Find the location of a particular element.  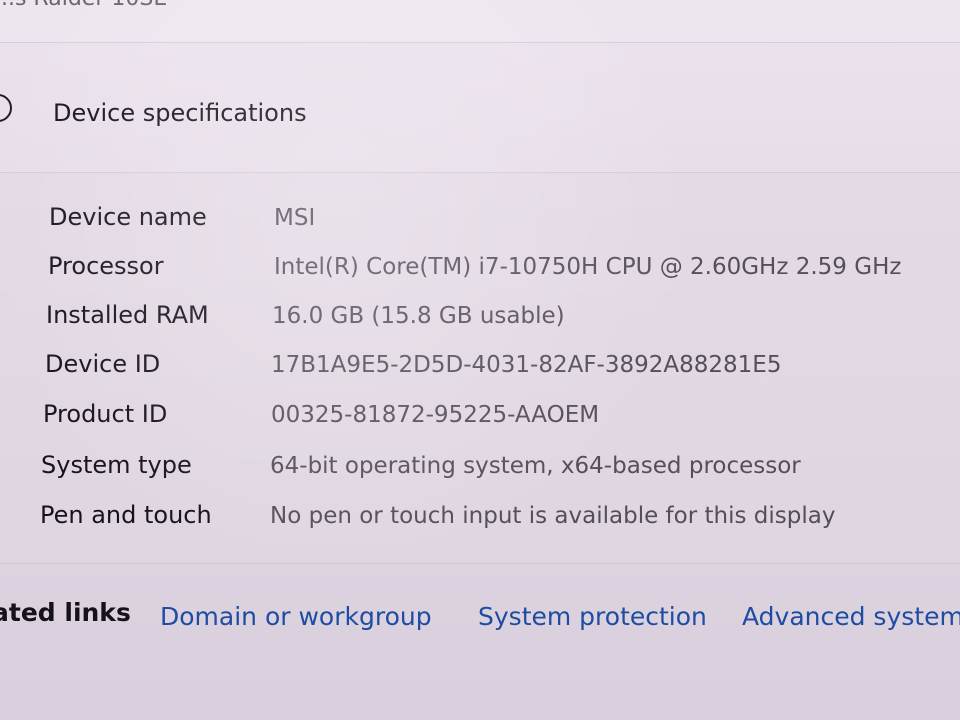

domain-workgroup-link: Domain or workgroup is located at coordinates (296, 616).